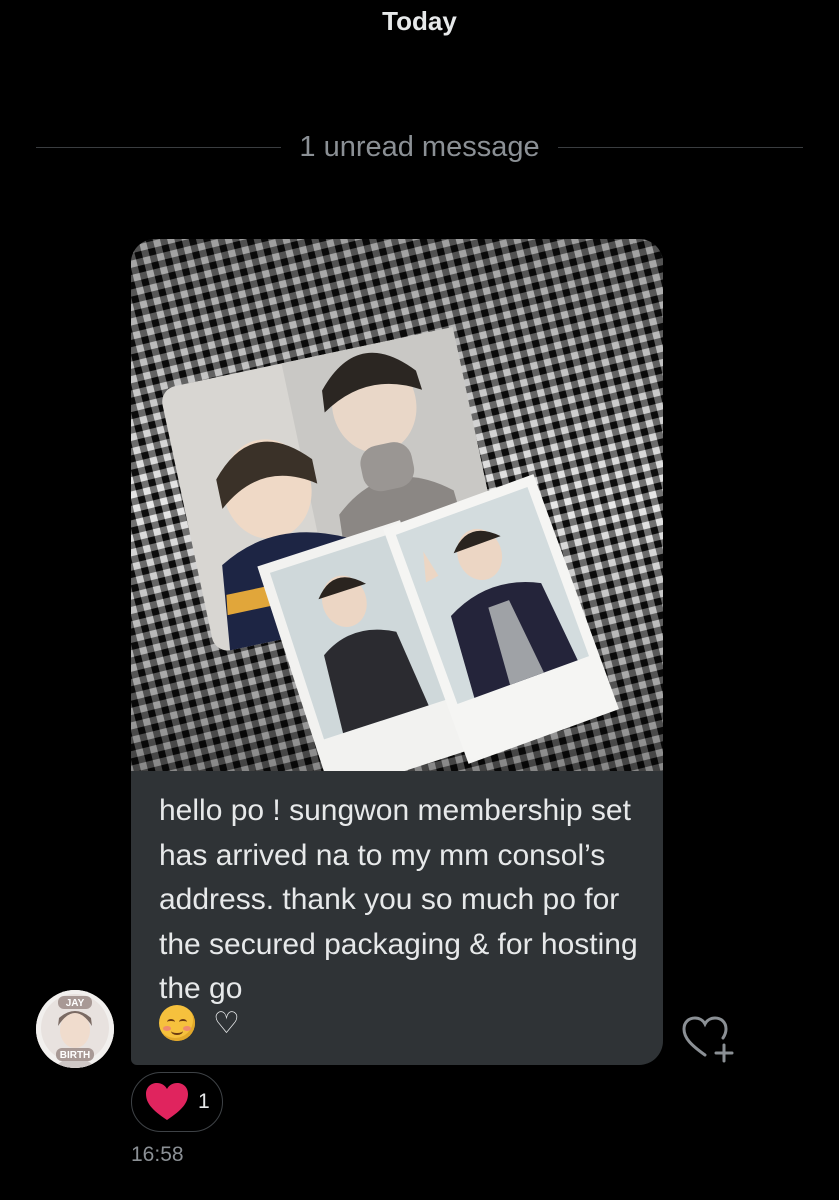 The image size is (839, 1200). What do you see at coordinates (709, 1039) in the screenshot?
I see `add-reaction-icon` at bounding box center [709, 1039].